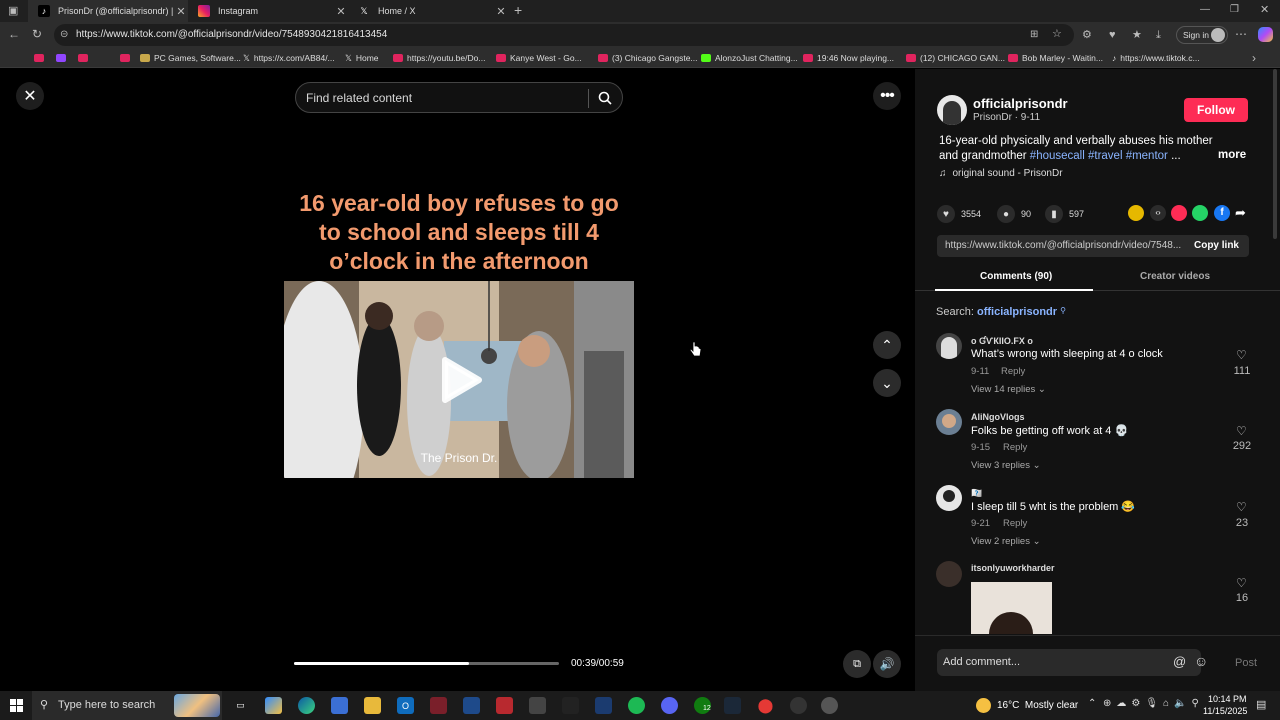 The height and width of the screenshot is (720, 1280). Describe the element at coordinates (1001, 173) in the screenshot. I see `sound-row: ♫ original sound - PrisonDr` at that location.